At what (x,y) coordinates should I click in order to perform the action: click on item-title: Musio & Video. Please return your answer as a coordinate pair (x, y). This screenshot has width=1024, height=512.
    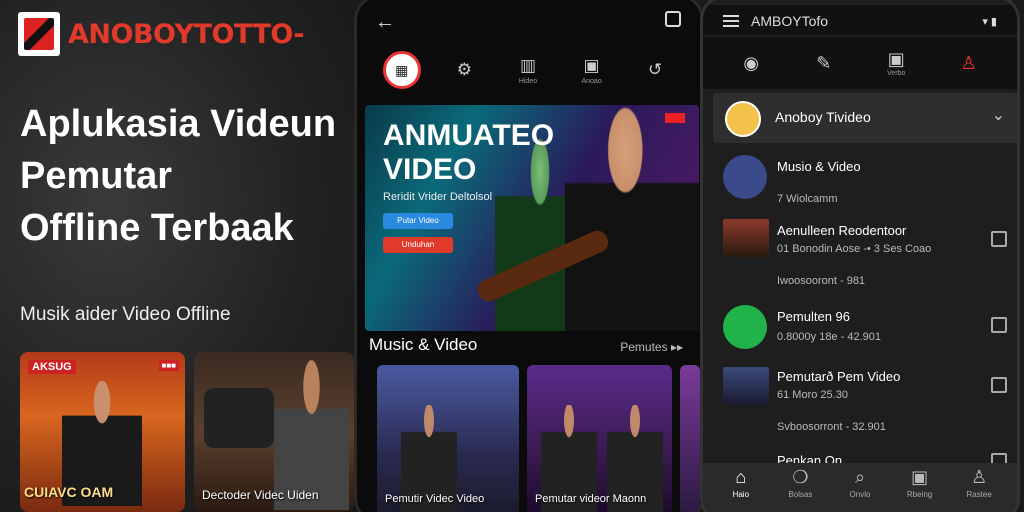
    Looking at the image, I should click on (819, 166).